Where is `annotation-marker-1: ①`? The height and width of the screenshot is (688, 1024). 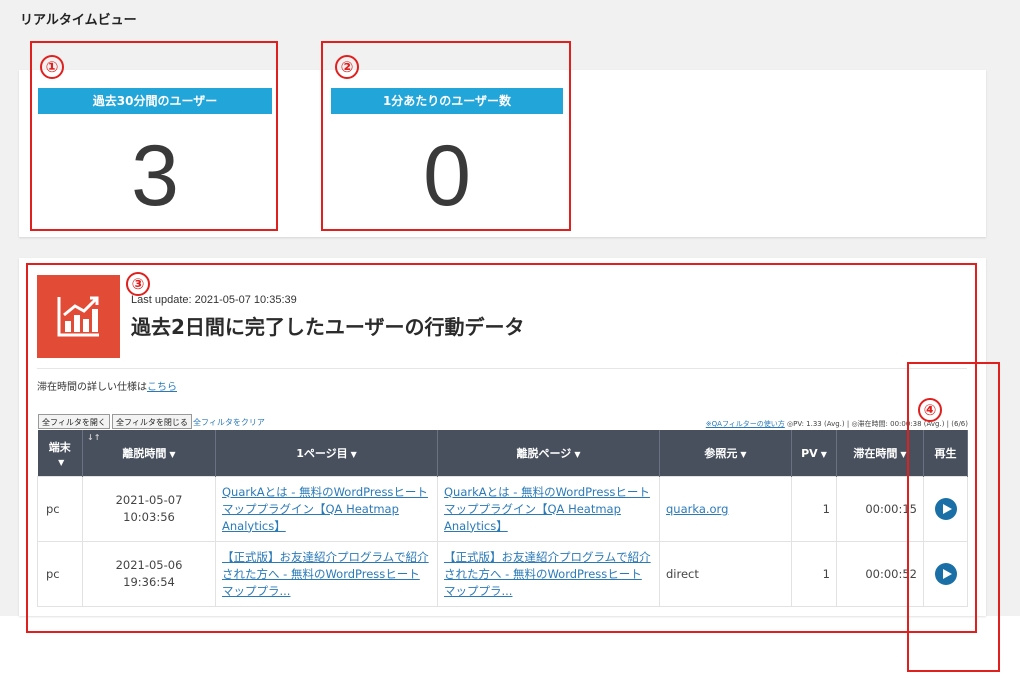
annotation-marker-1: ① is located at coordinates (52, 67).